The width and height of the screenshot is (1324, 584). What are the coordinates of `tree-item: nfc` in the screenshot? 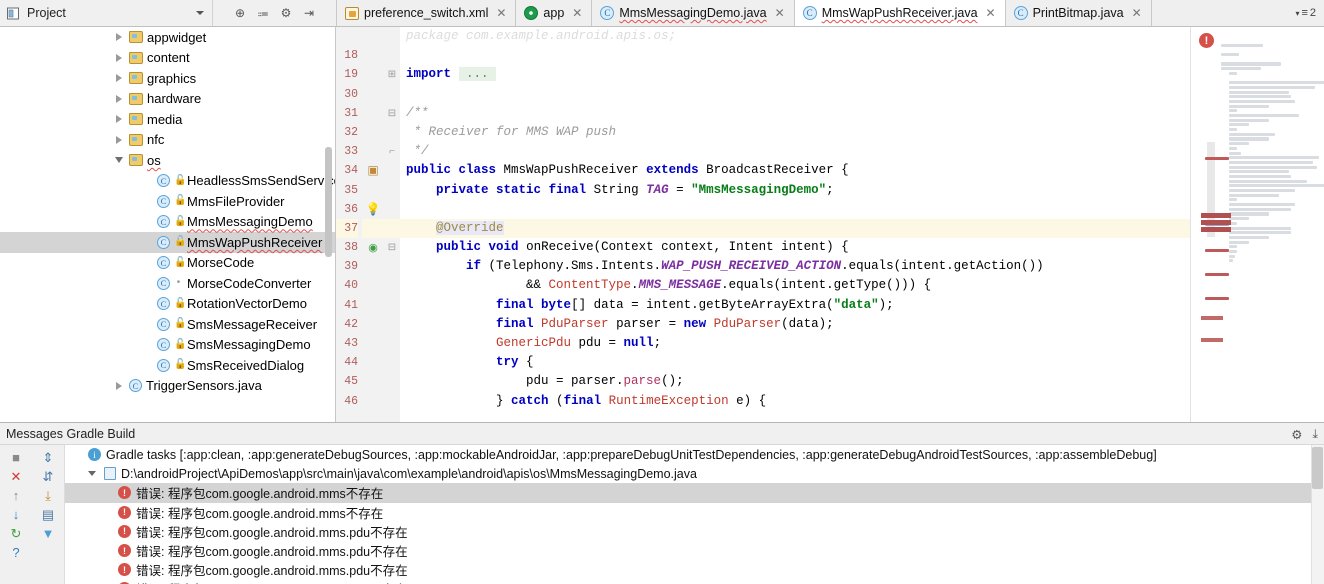 It's located at (167, 140).